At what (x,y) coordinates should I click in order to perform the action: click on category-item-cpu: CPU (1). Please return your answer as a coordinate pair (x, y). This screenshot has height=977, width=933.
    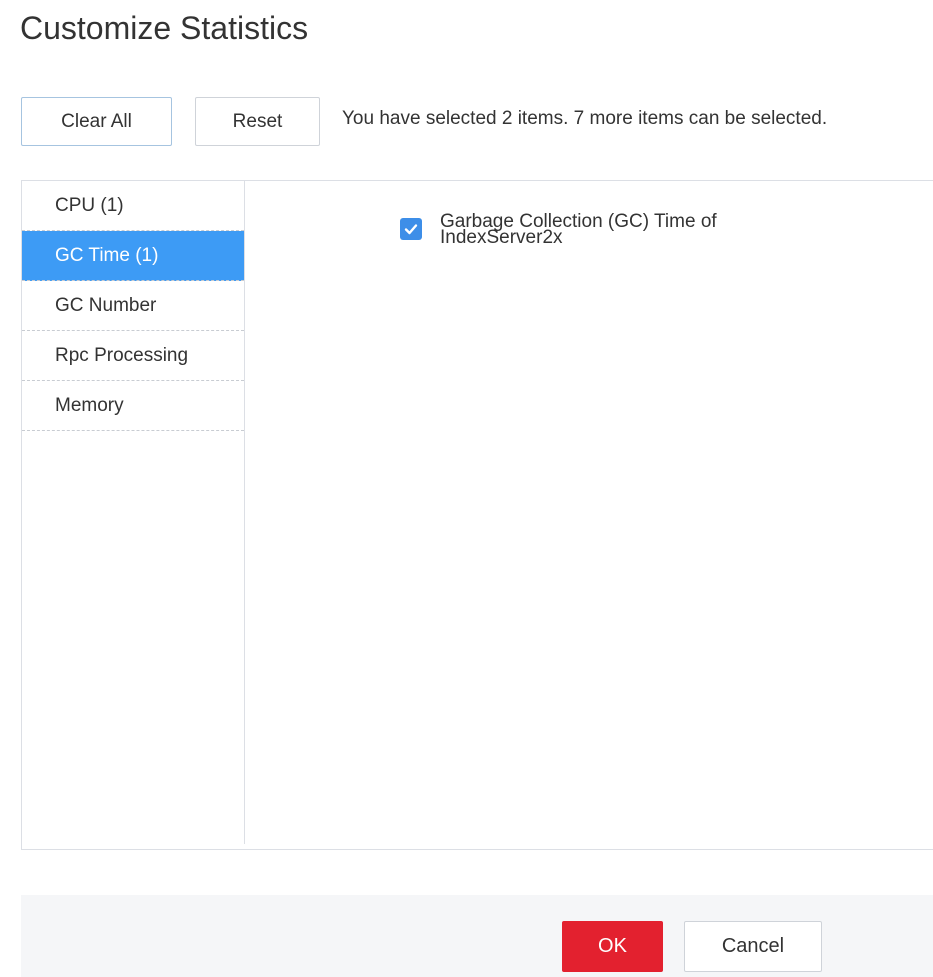
    Looking at the image, I should click on (133, 206).